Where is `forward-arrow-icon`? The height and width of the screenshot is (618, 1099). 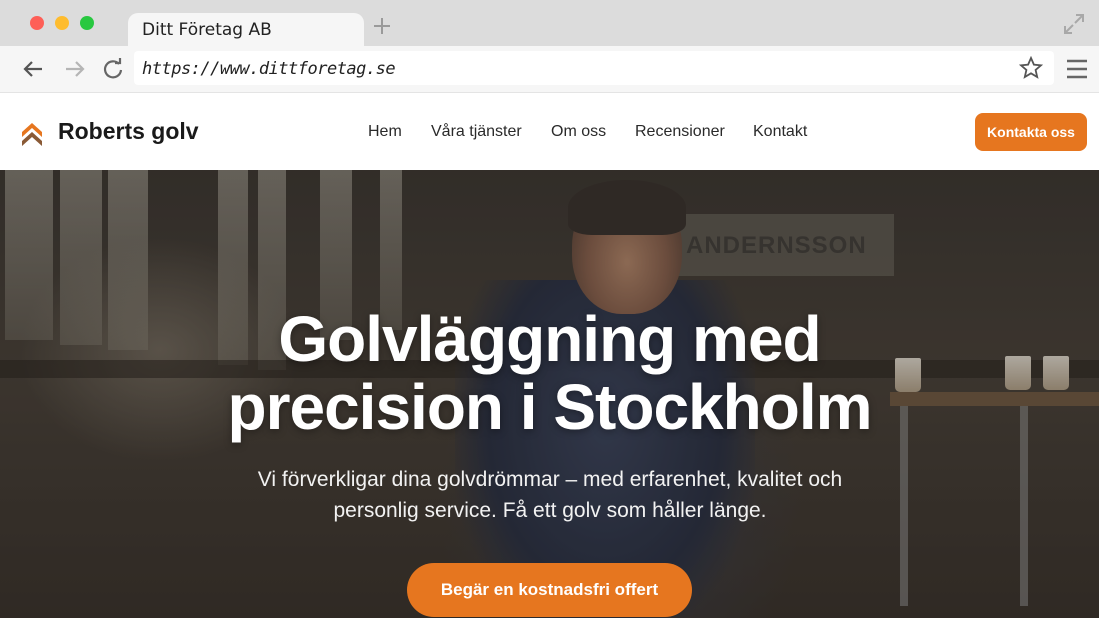 forward-arrow-icon is located at coordinates (75, 69).